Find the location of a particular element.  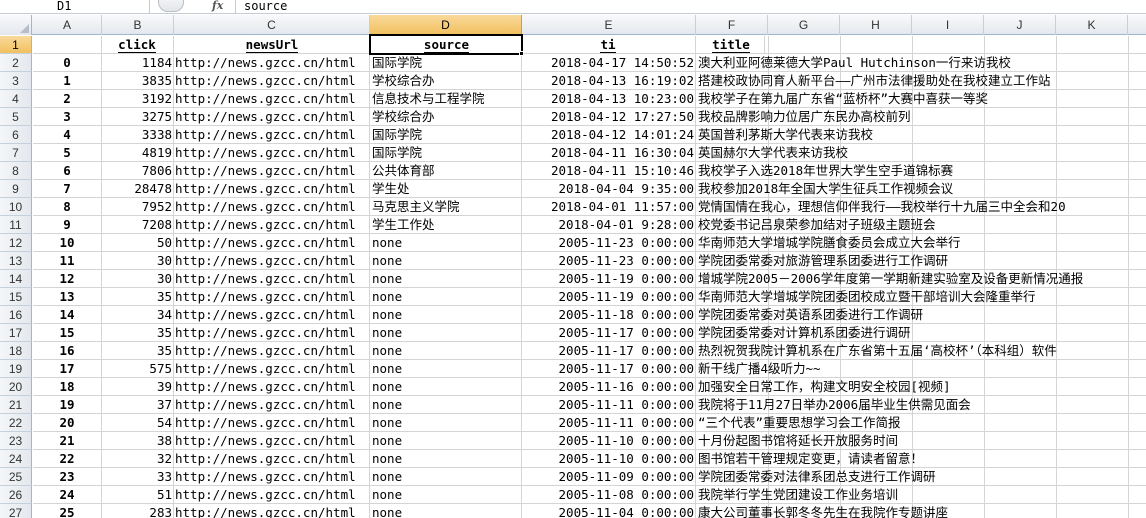

cell-f: 英国普利茅斯大学代表来访我校 is located at coordinates (784, 134).